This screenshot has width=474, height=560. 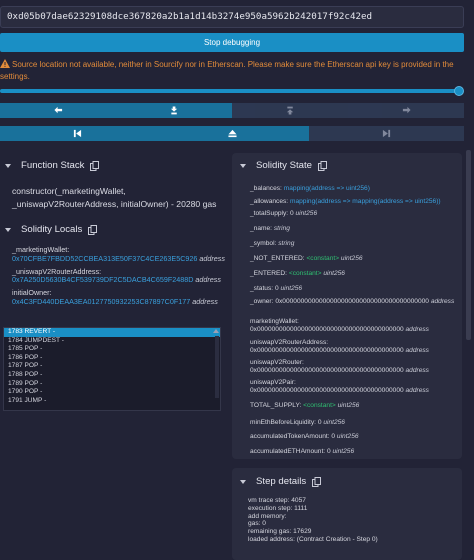 What do you see at coordinates (262, 301) in the screenshot?
I see `state-name: _owner:` at bounding box center [262, 301].